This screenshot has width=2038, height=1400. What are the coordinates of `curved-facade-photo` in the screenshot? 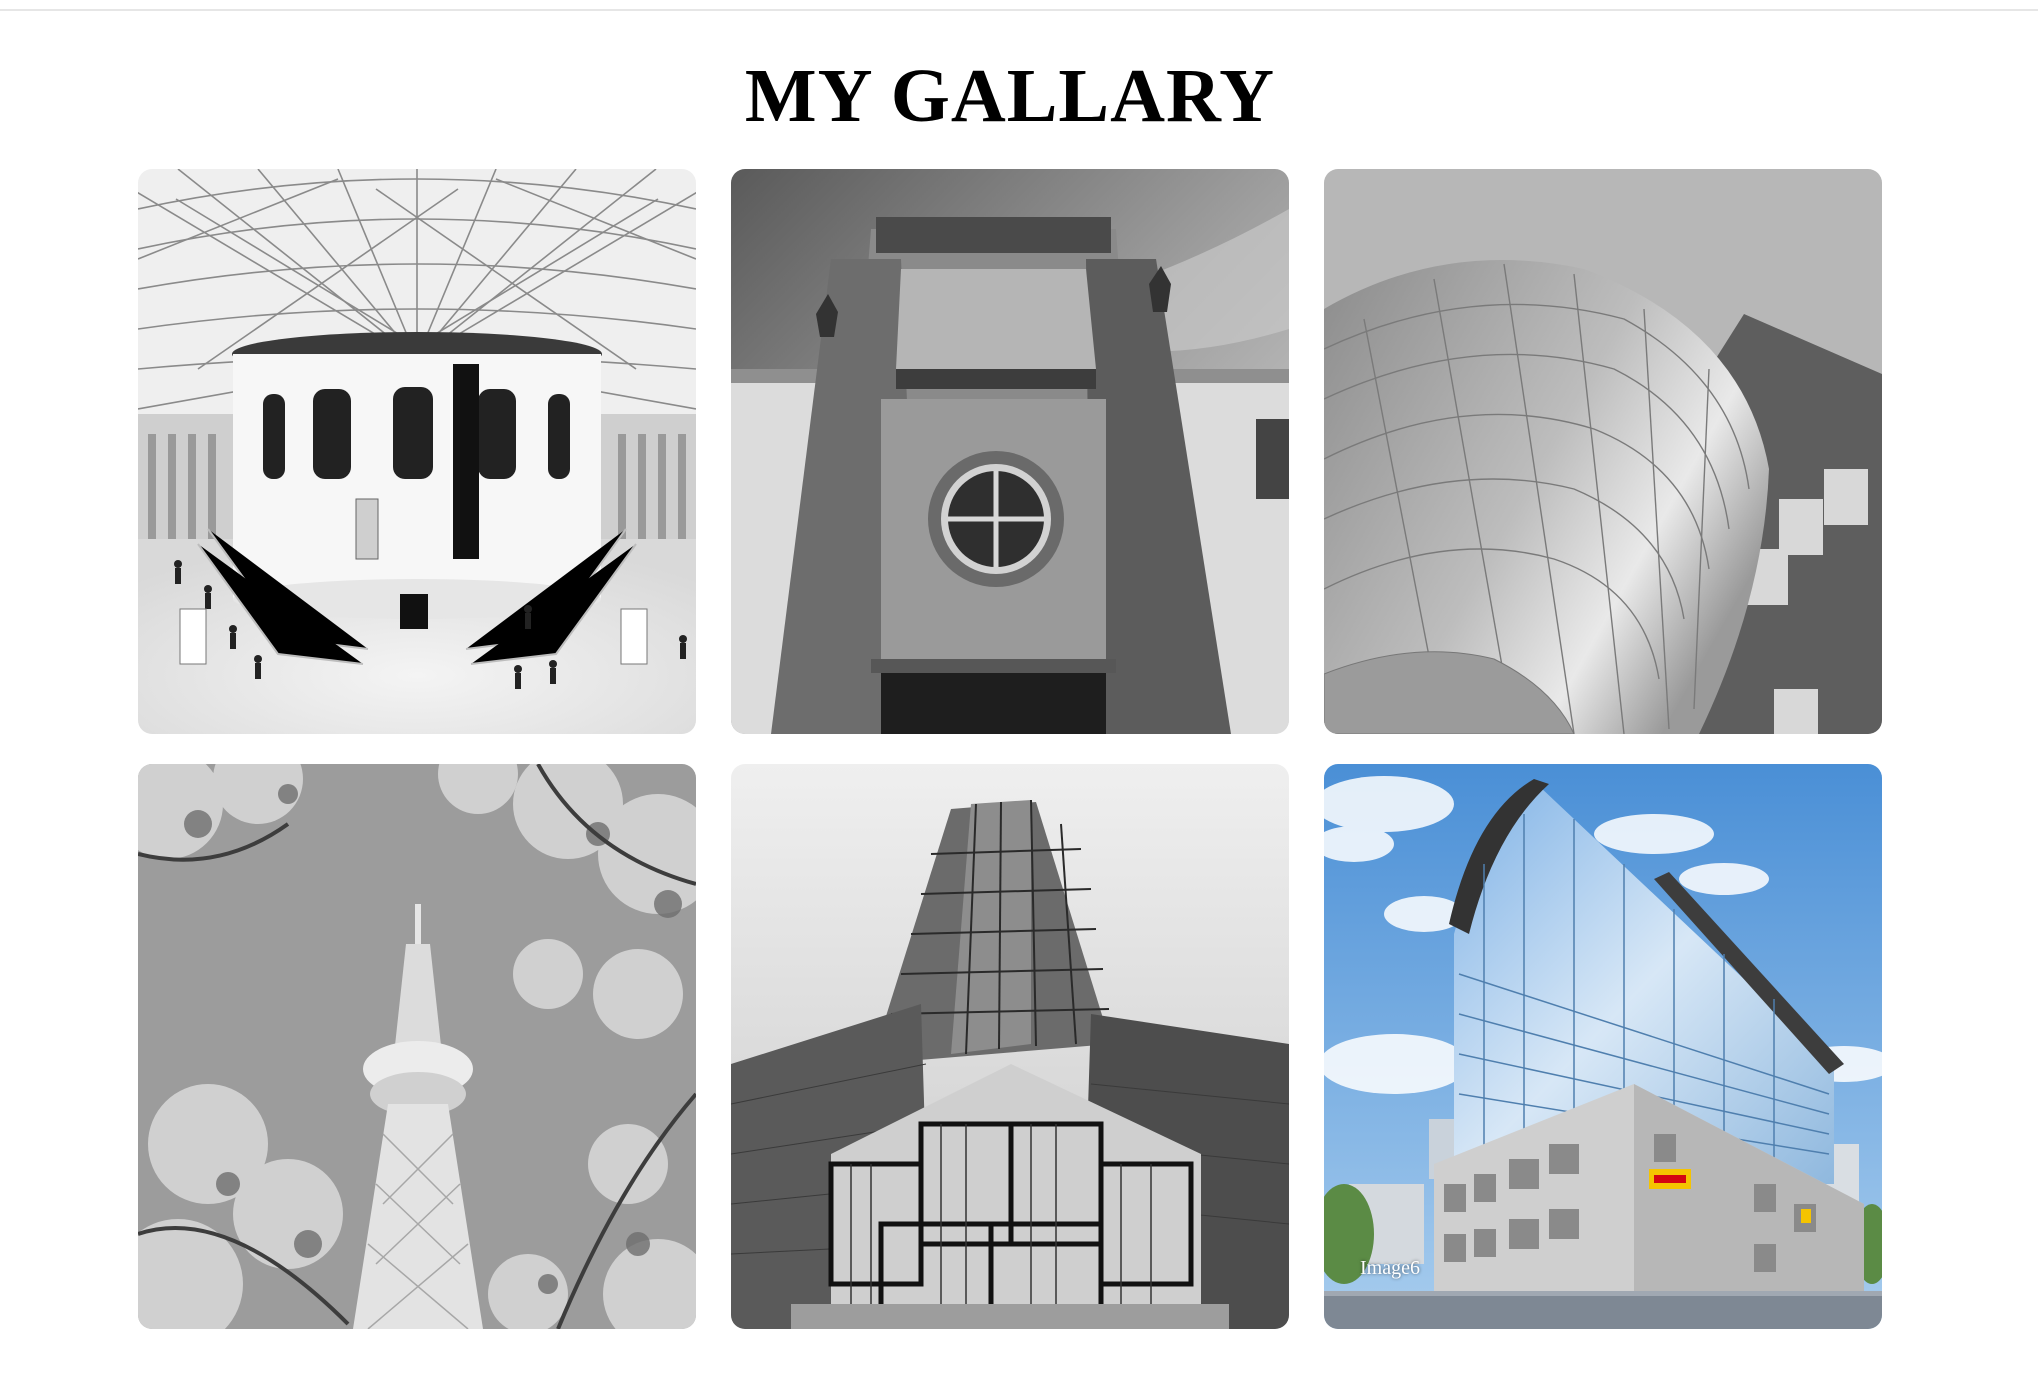 It's located at (1603, 451).